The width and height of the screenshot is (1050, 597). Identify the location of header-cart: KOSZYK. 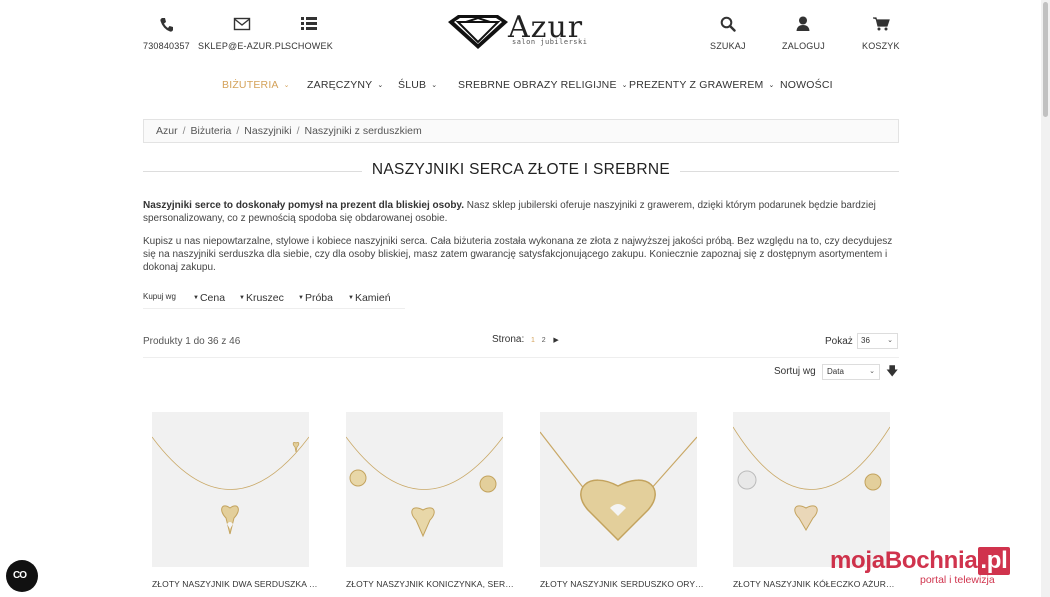
(881, 32).